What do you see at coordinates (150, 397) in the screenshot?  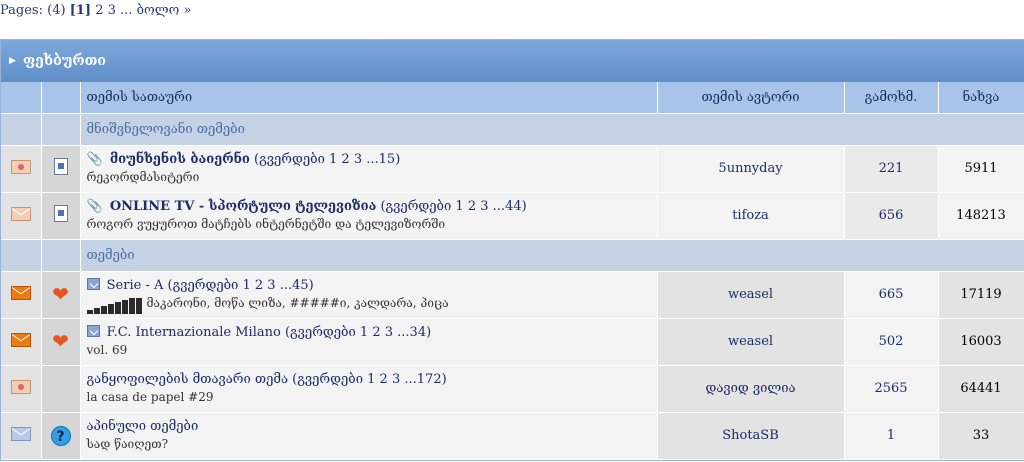 I see `topic-description: la casa de papel #29` at bounding box center [150, 397].